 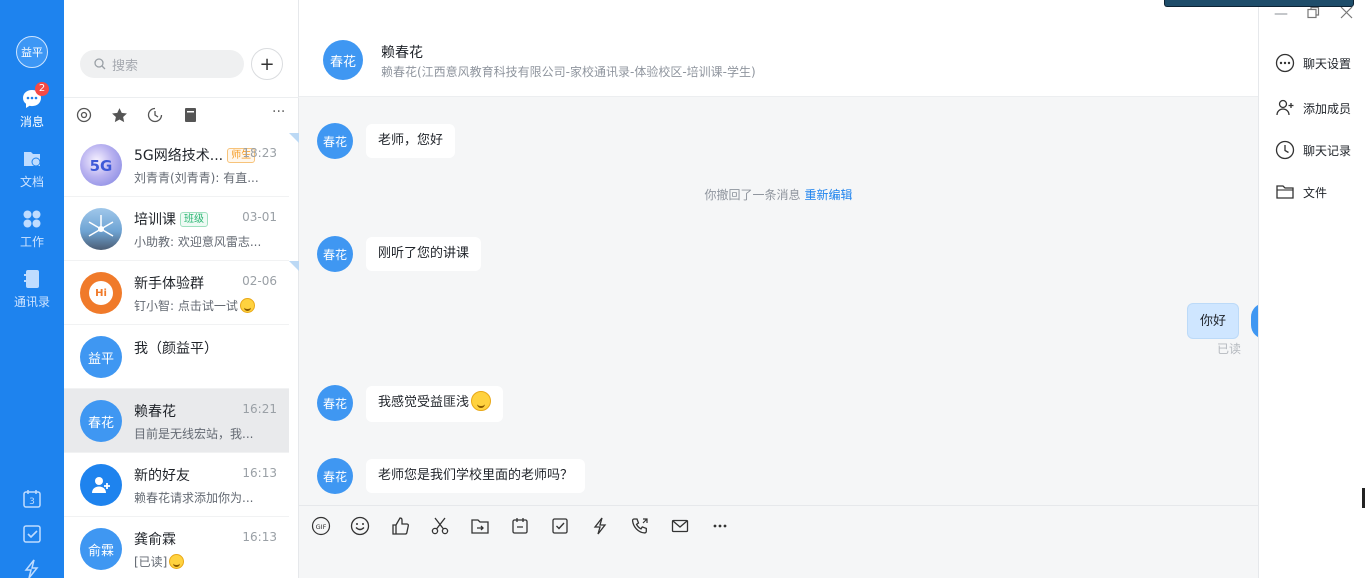 I want to click on gif-icon: GIF, so click(x=321, y=526).